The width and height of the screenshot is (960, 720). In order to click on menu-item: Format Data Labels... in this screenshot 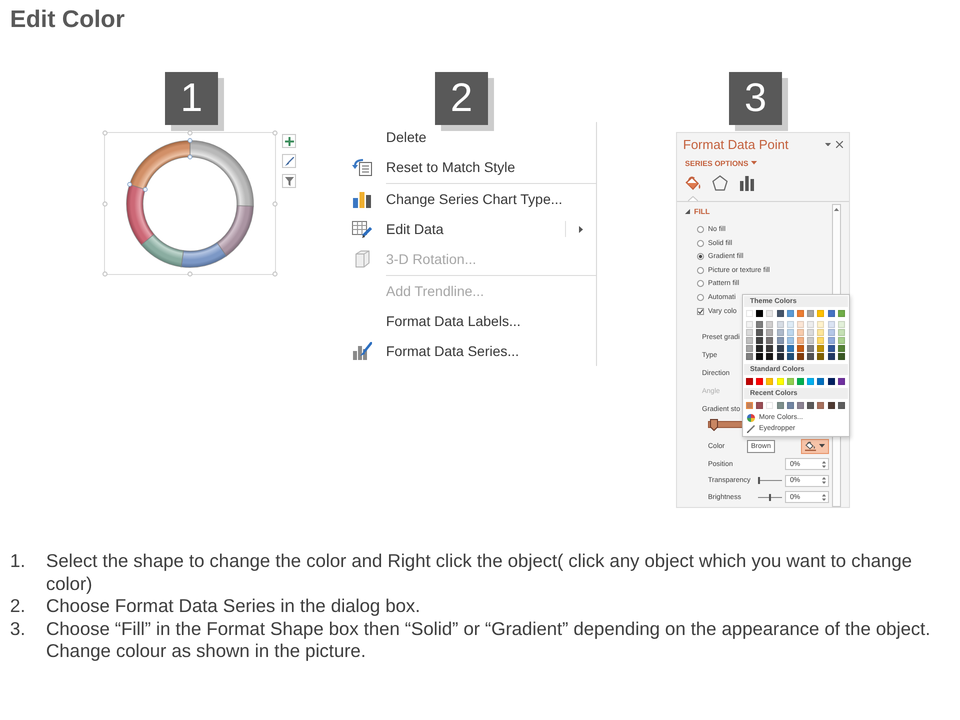, I will do `click(473, 321)`.